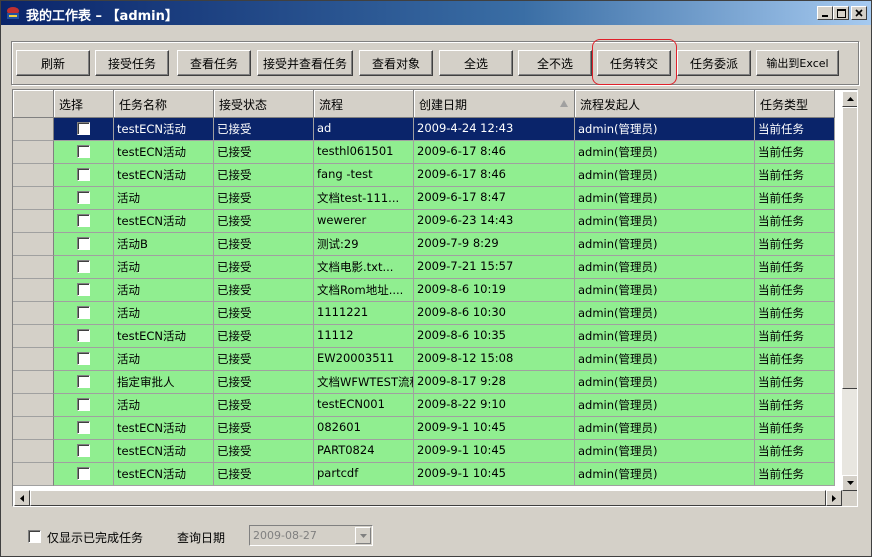 Image resolution: width=872 pixels, height=557 pixels. I want to click on create-date-cell: 2009-4-24 12:43, so click(494, 129).